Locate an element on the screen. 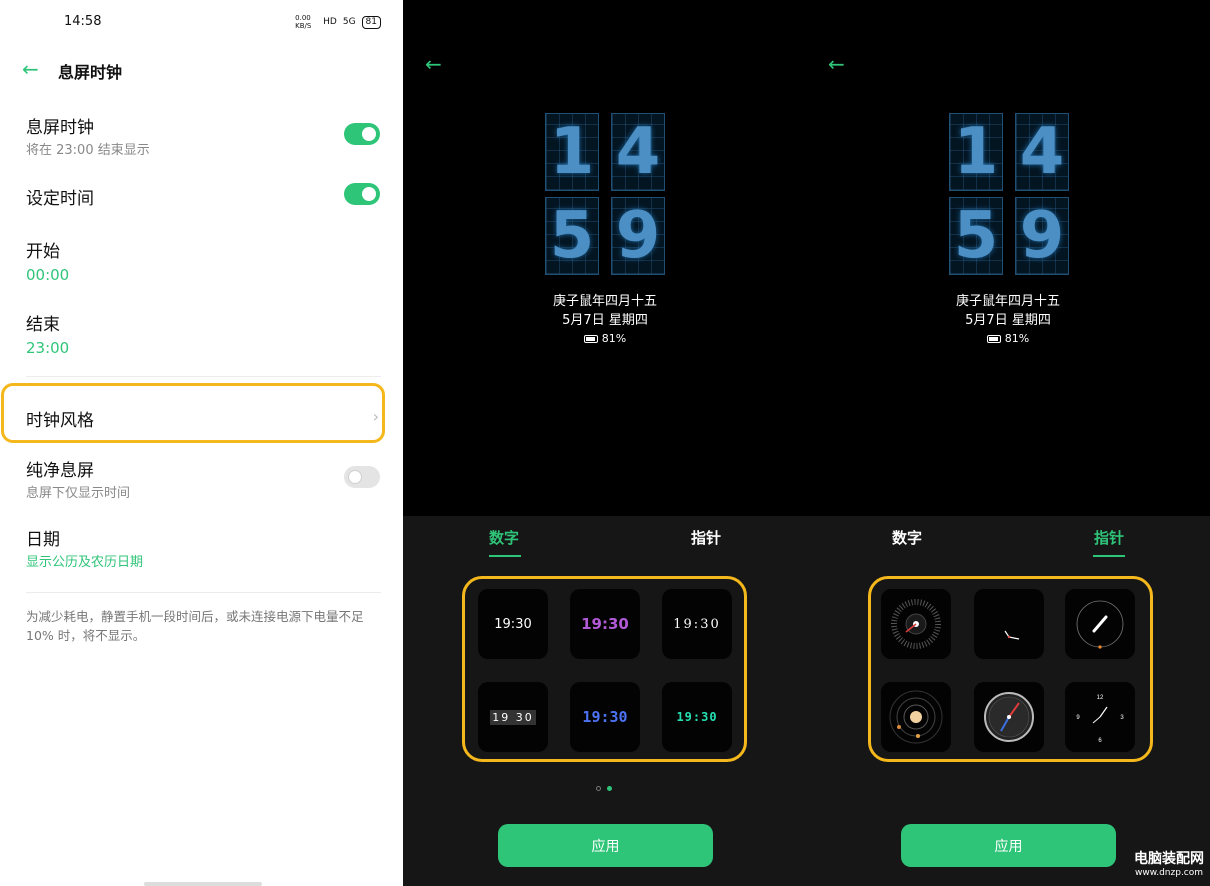 This screenshot has width=1210, height=886. compass-clock-tile is located at coordinates (1009, 717).